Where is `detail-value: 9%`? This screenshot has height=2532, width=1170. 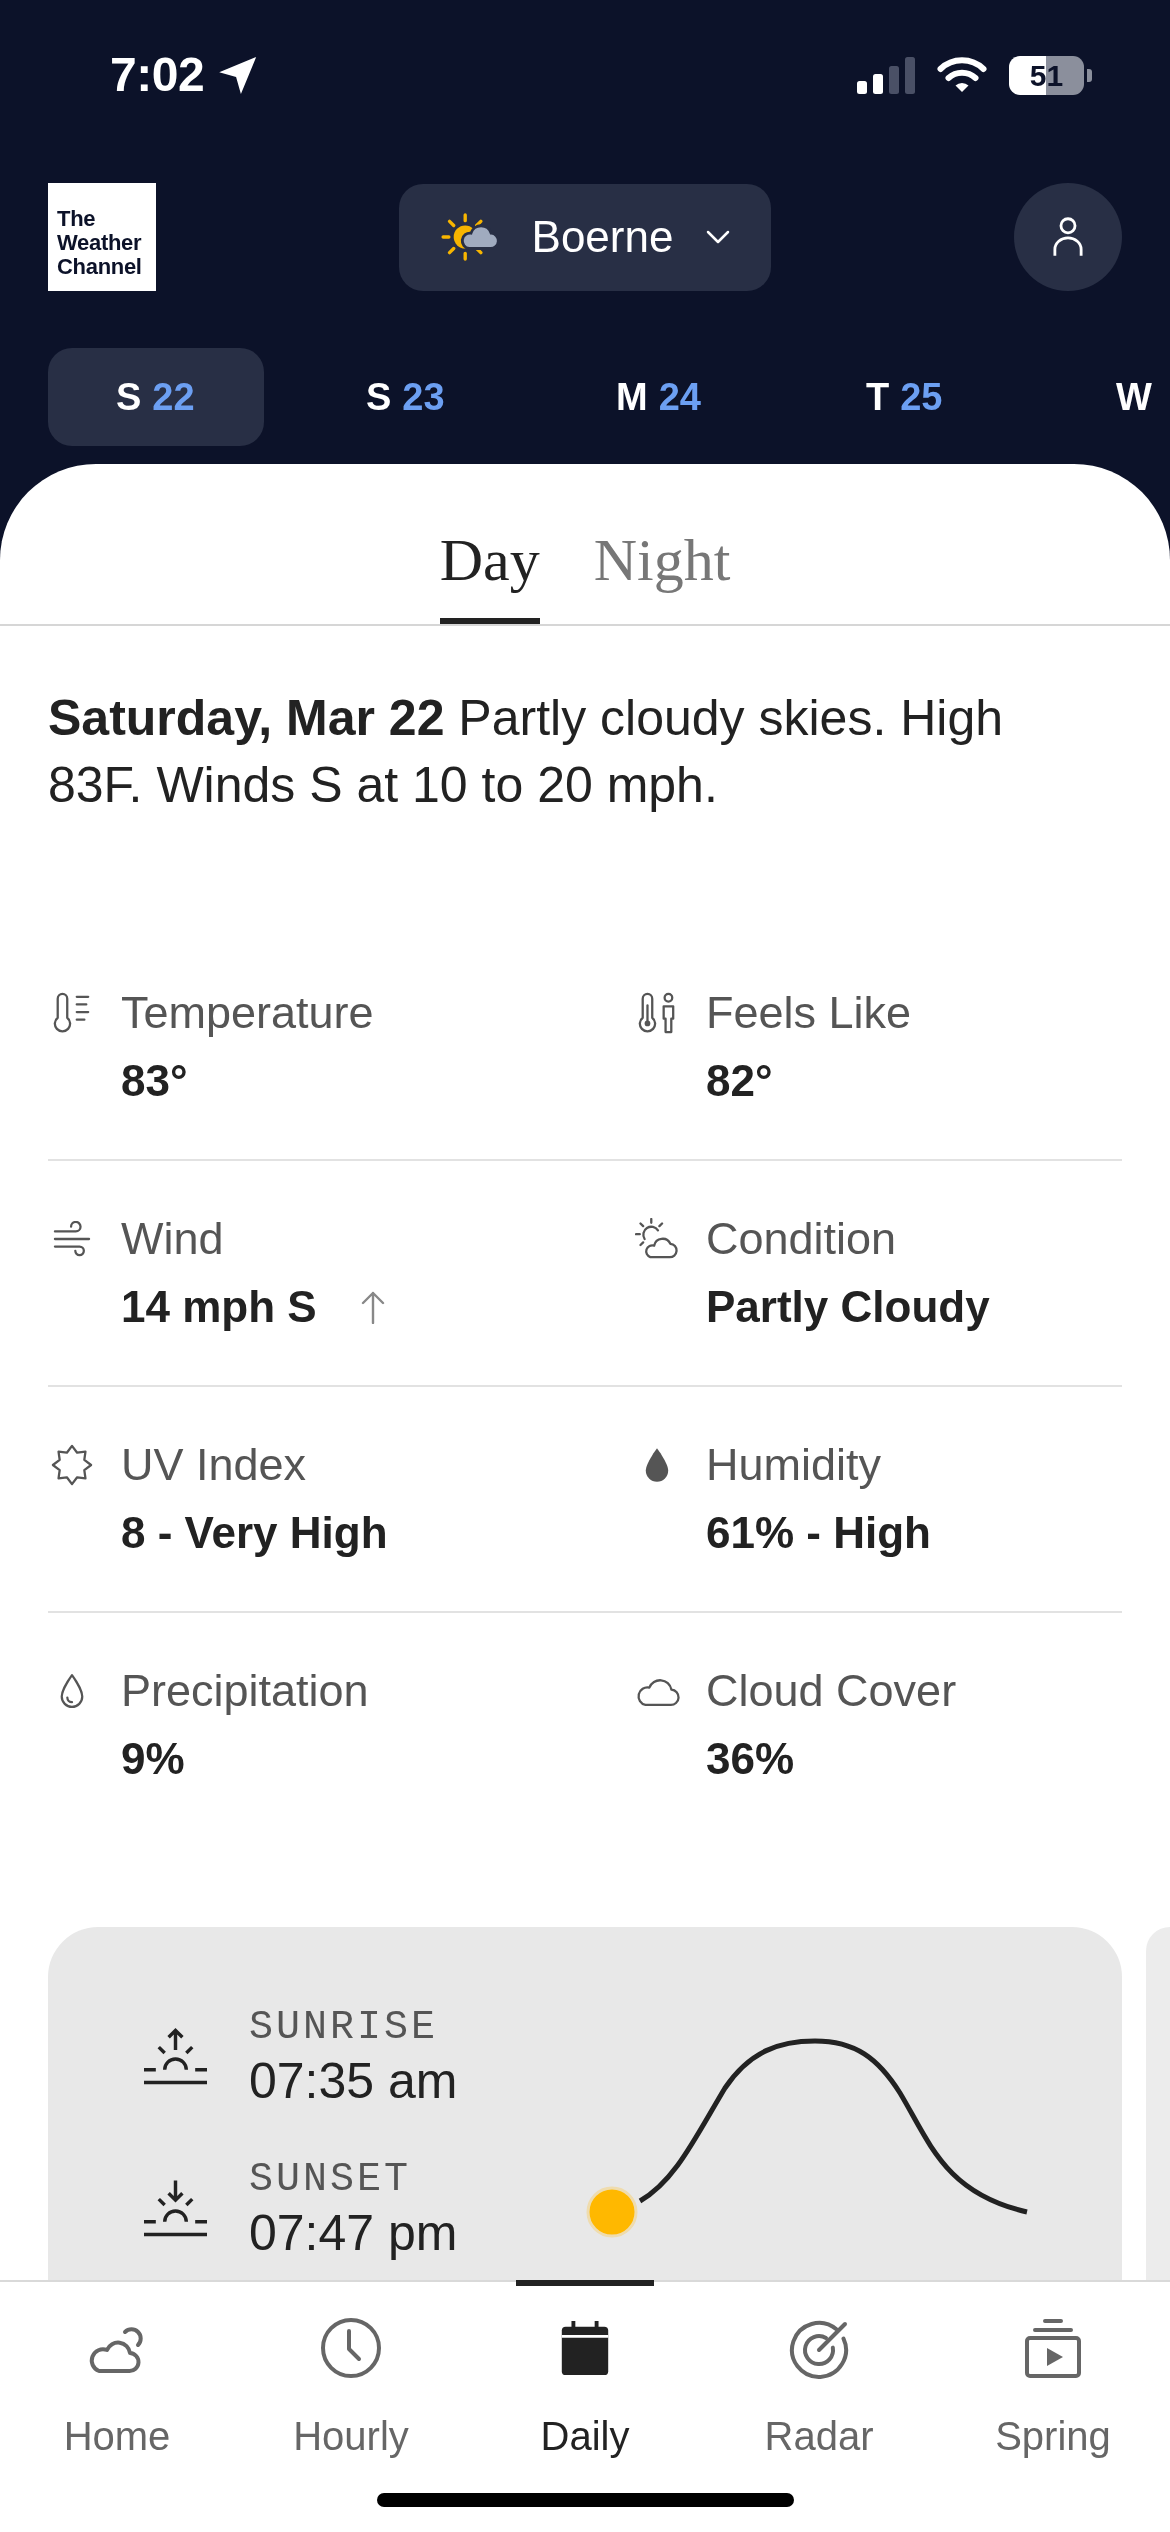 detail-value: 9% is located at coordinates (153, 1759).